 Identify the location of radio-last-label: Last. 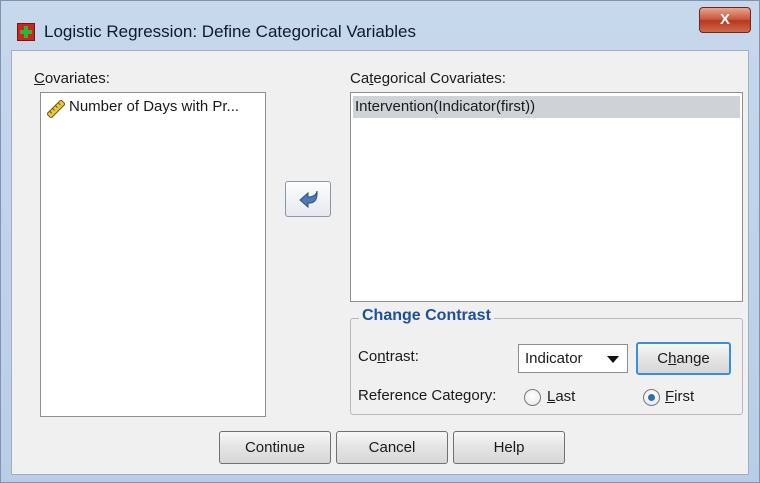
(561, 396).